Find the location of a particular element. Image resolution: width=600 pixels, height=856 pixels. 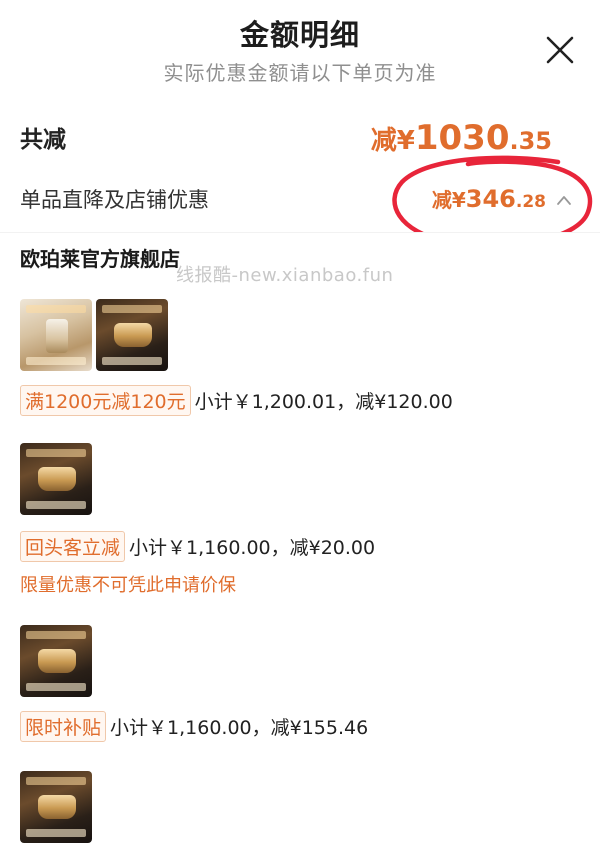

promo-subtotal: 小计￥1,200.01，减¥120.00 is located at coordinates (323, 402).